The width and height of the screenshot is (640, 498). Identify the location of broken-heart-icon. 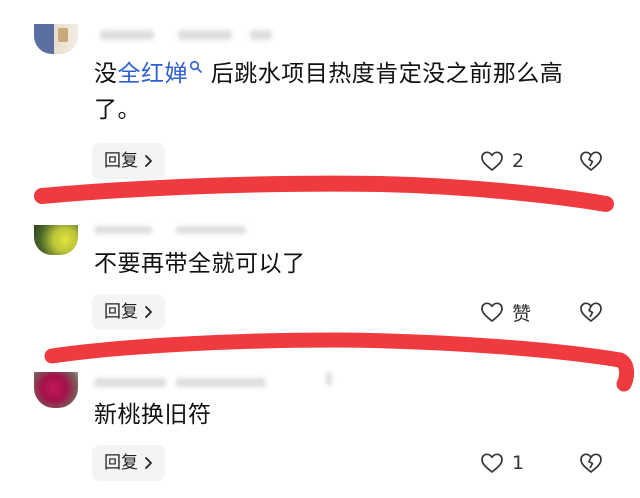
(591, 463).